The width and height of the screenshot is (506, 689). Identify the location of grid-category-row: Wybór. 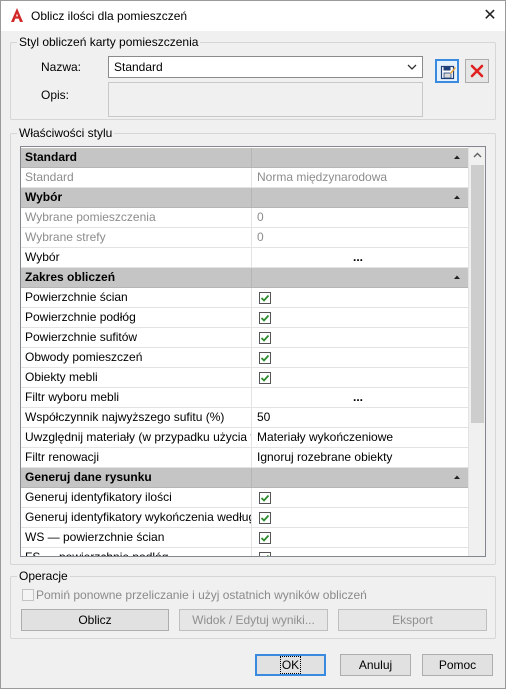
(244, 198).